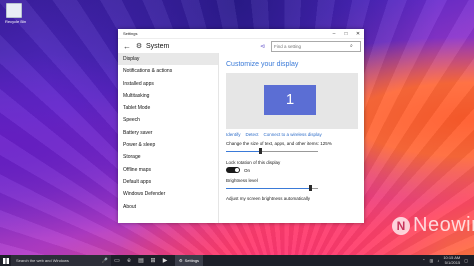  I want to click on taskbar-app-settings: ⚙ Settings, so click(189, 260).